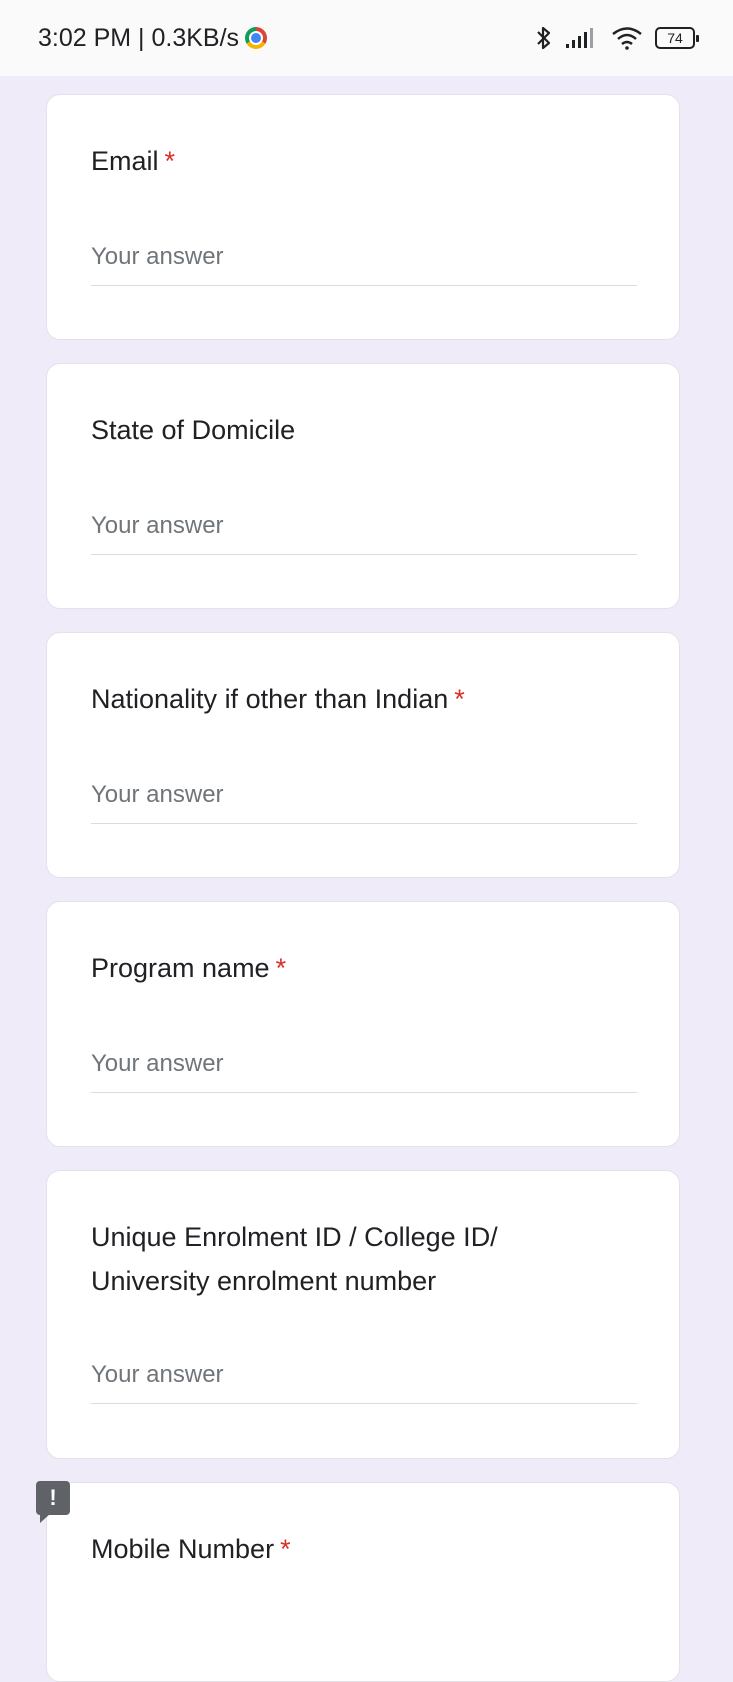 This screenshot has height=1682, width=733. I want to click on question-title: State of Domicile, so click(193, 430).